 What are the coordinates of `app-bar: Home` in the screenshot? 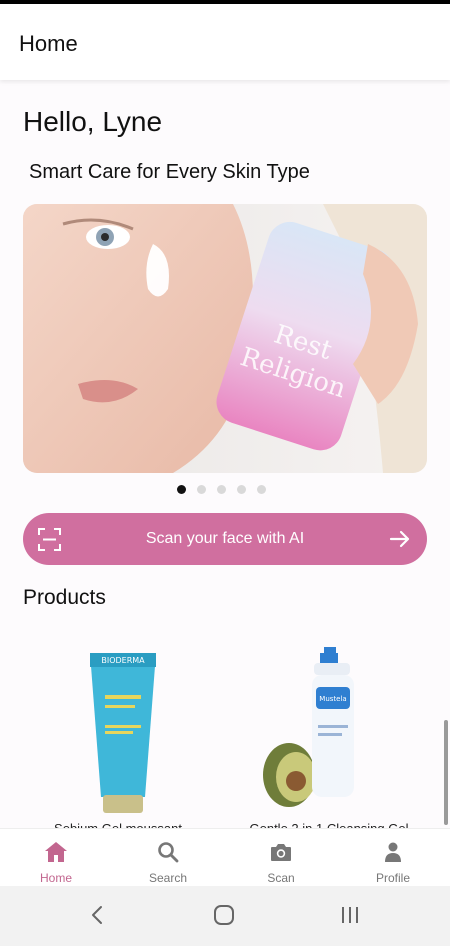 It's located at (225, 42).